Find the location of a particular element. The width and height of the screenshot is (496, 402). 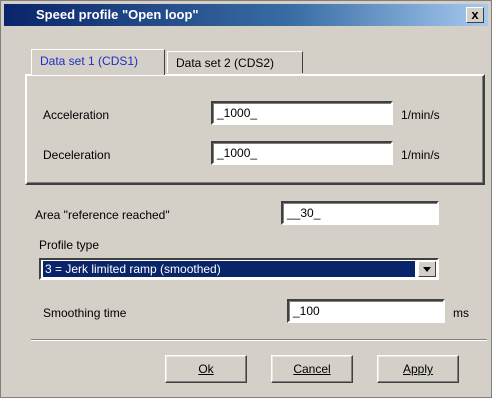

smoothing-time-label: Smoothing time is located at coordinates (85, 313).